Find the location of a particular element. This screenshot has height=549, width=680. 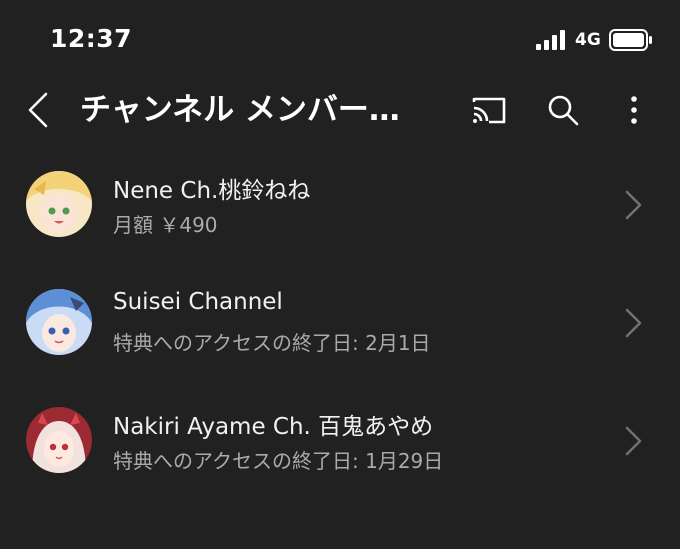

search-button is located at coordinates (563, 110).